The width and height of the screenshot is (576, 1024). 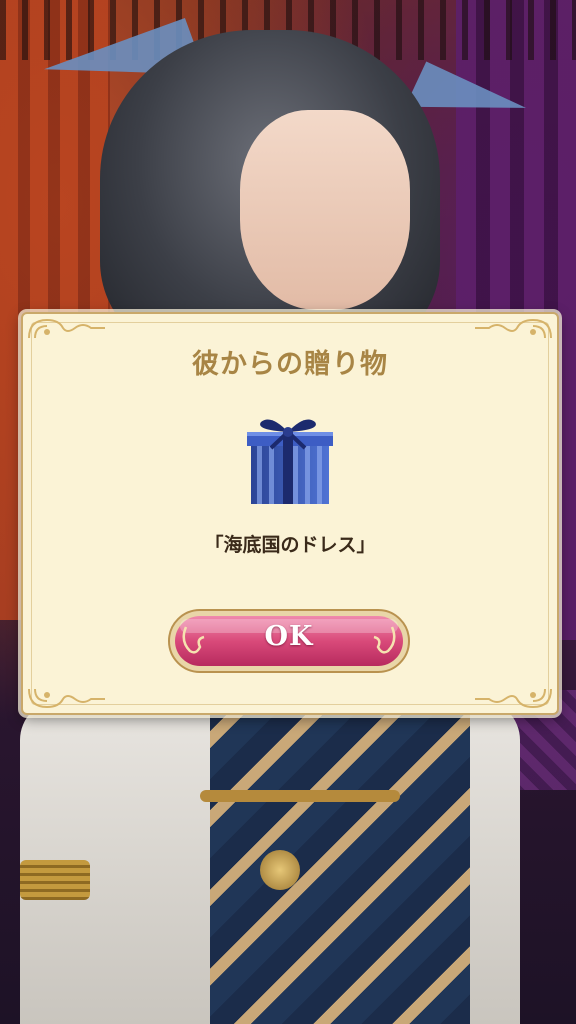 I want to click on dialog-title: 彼からの贈り物, so click(x=290, y=364).